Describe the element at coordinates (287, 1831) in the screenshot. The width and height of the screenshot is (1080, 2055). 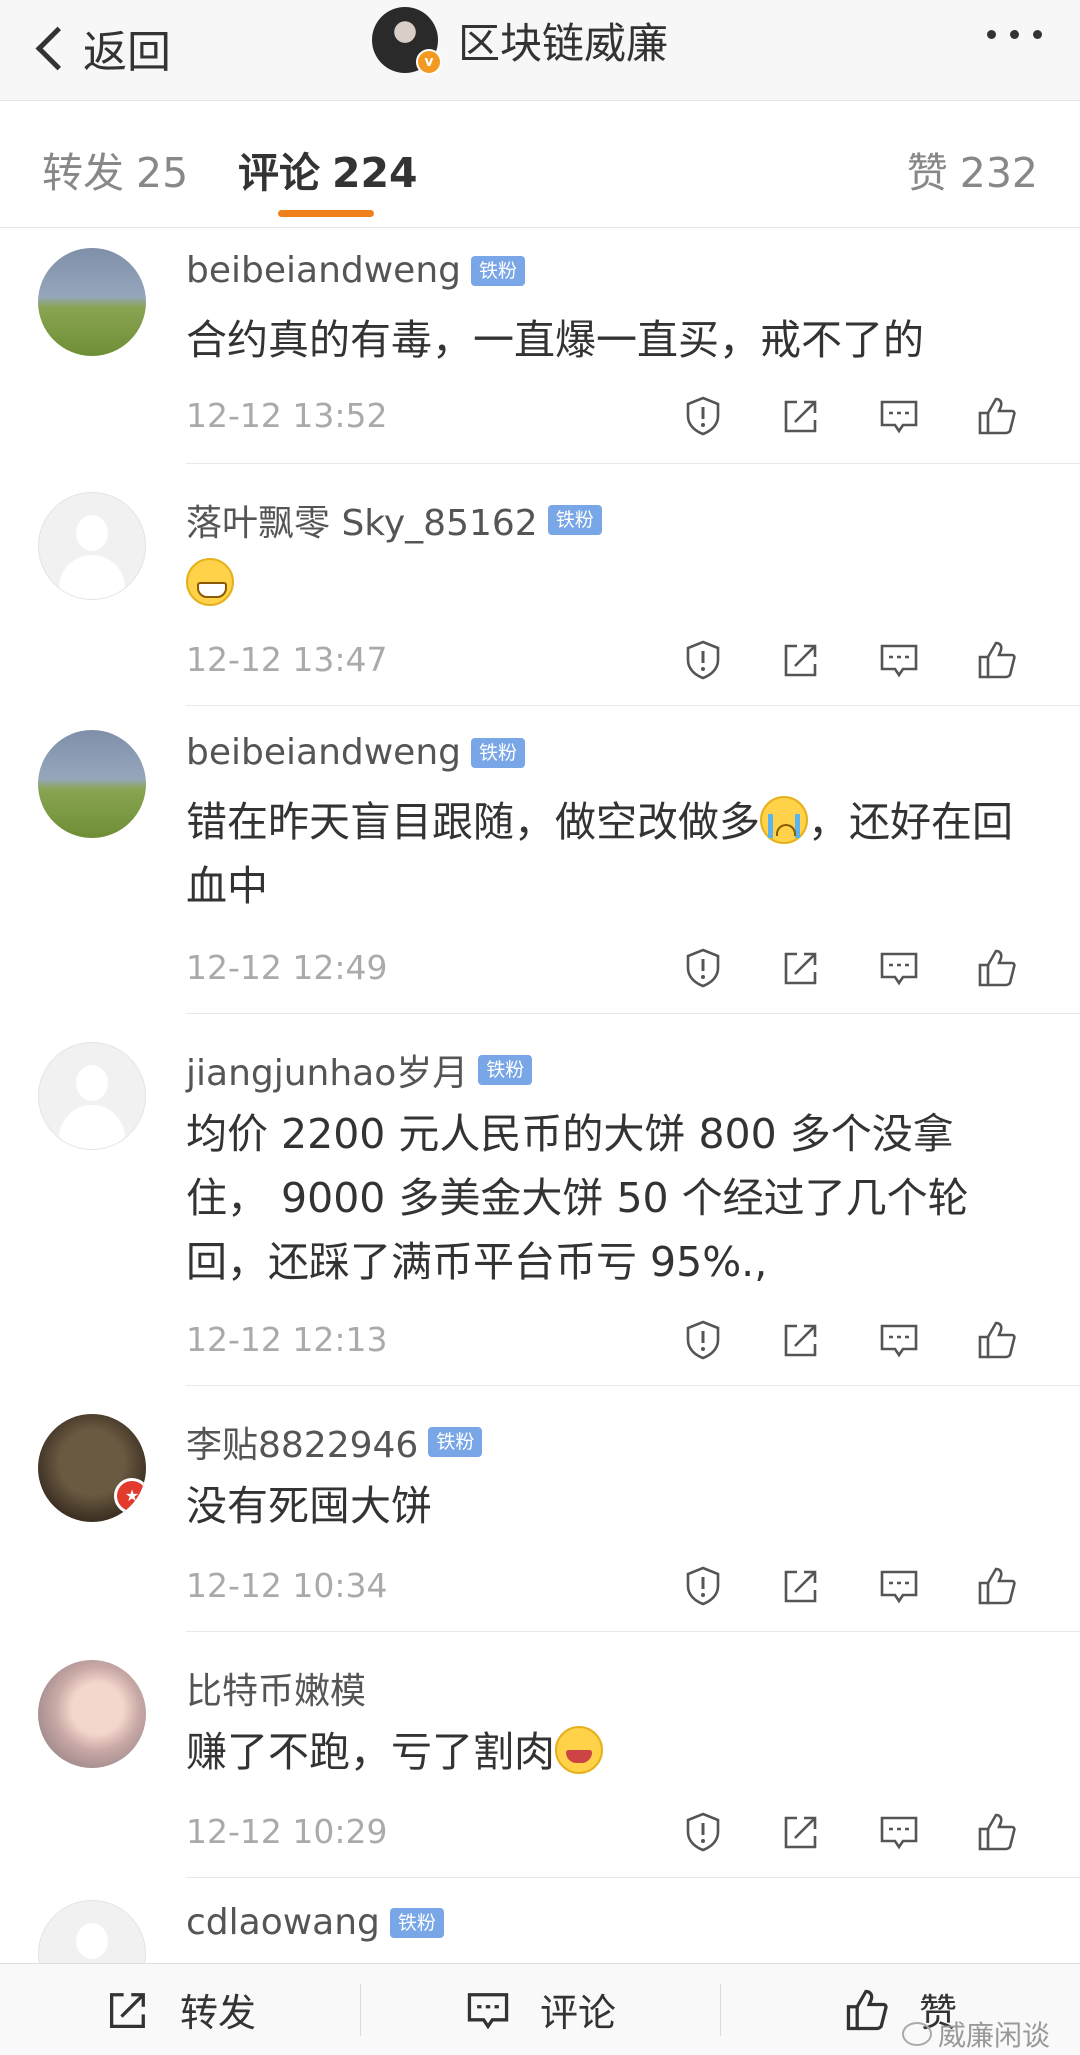
I see `comment-time: 12-12 10:29` at that location.